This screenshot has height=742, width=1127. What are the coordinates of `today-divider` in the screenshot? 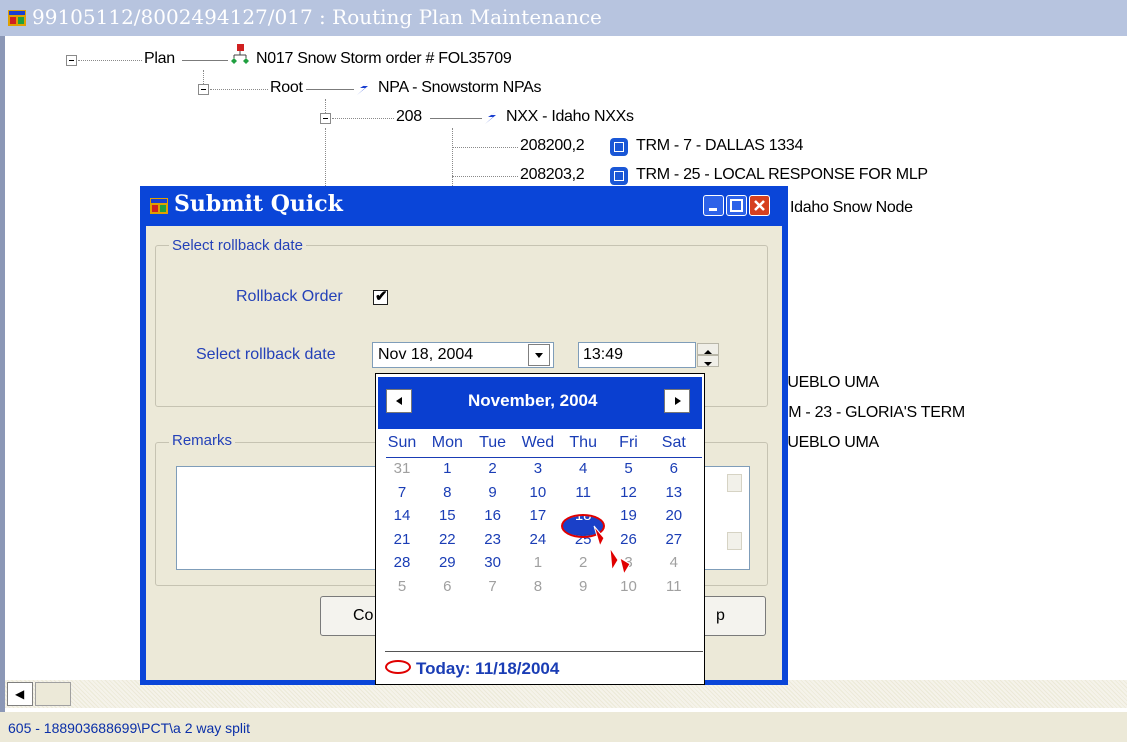 It's located at (544, 651).